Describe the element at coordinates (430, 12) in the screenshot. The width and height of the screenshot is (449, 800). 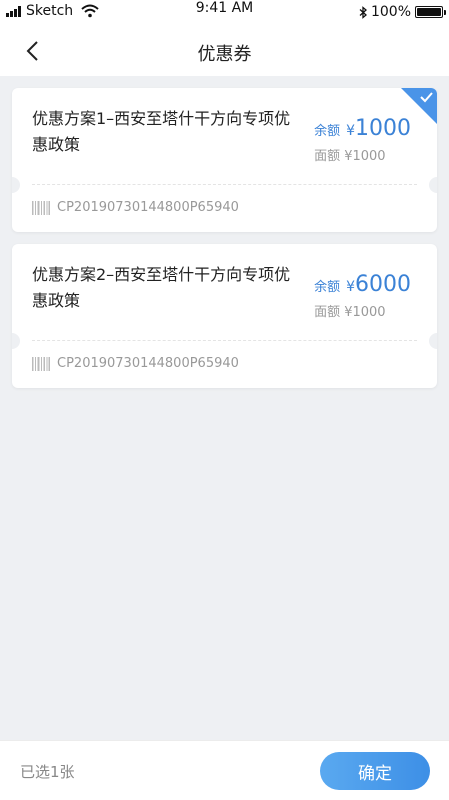
I see `battery-icon` at that location.